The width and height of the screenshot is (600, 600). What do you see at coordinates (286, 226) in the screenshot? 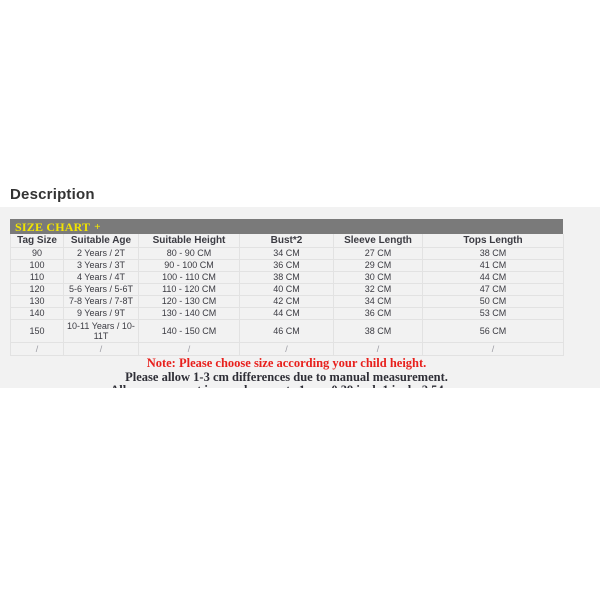
I see `size-chart-header-bar: SIZE CHART +` at bounding box center [286, 226].